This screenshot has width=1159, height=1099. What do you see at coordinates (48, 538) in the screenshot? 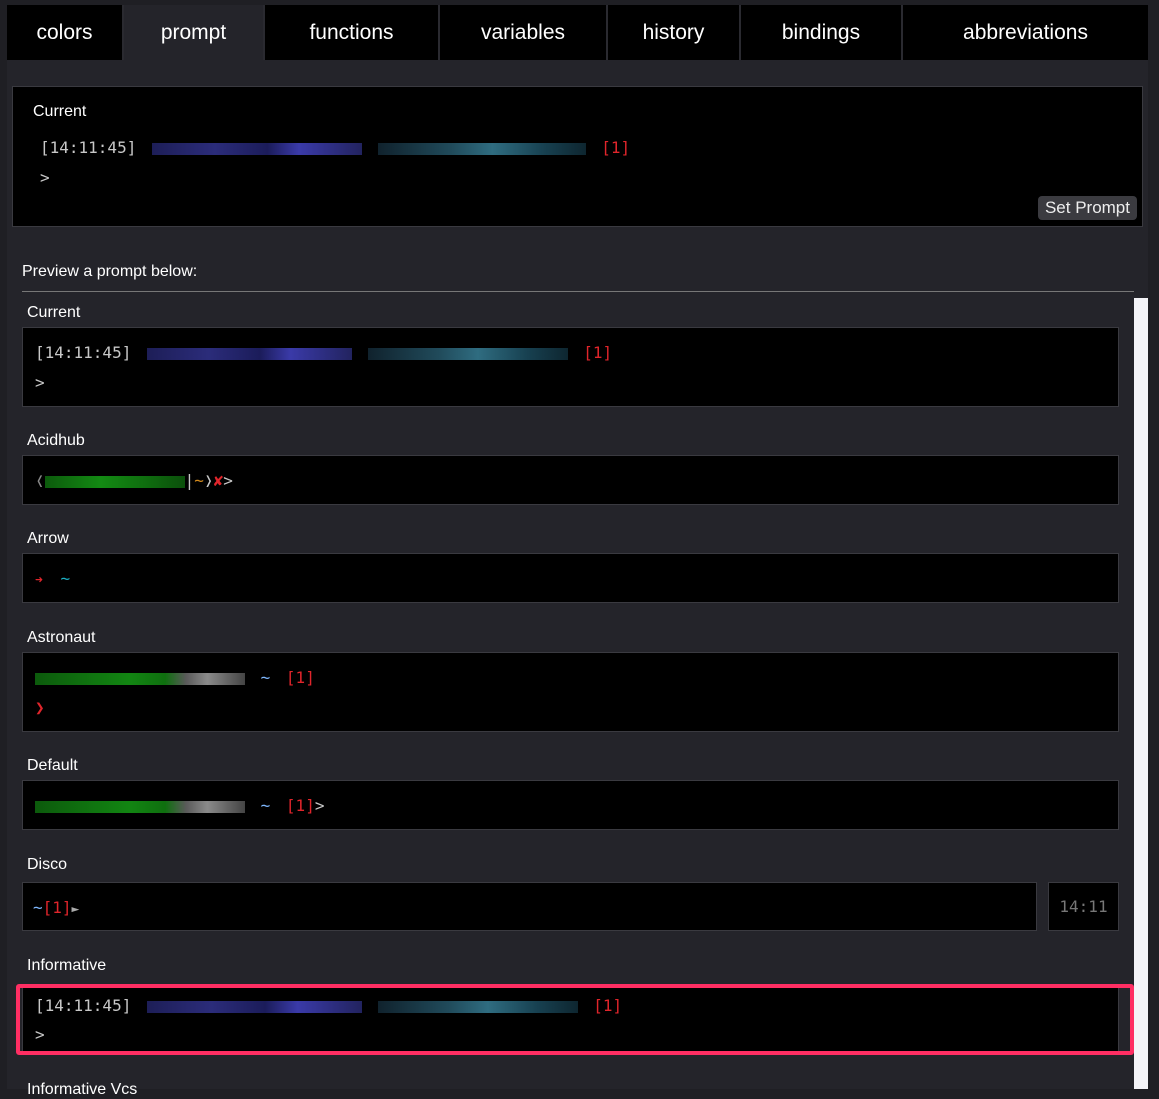
I see `prompt-label-arrow: Arrow` at bounding box center [48, 538].